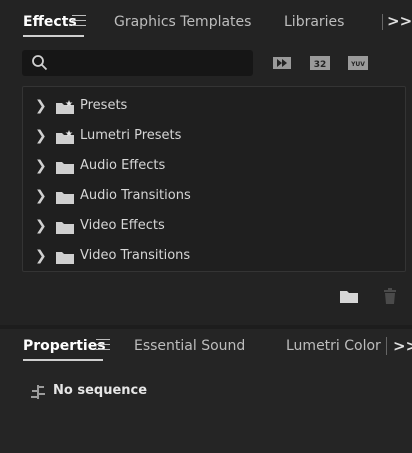 Image resolution: width=412 pixels, height=453 pixels. What do you see at coordinates (100, 390) in the screenshot?
I see `status-text: No sequence` at bounding box center [100, 390].